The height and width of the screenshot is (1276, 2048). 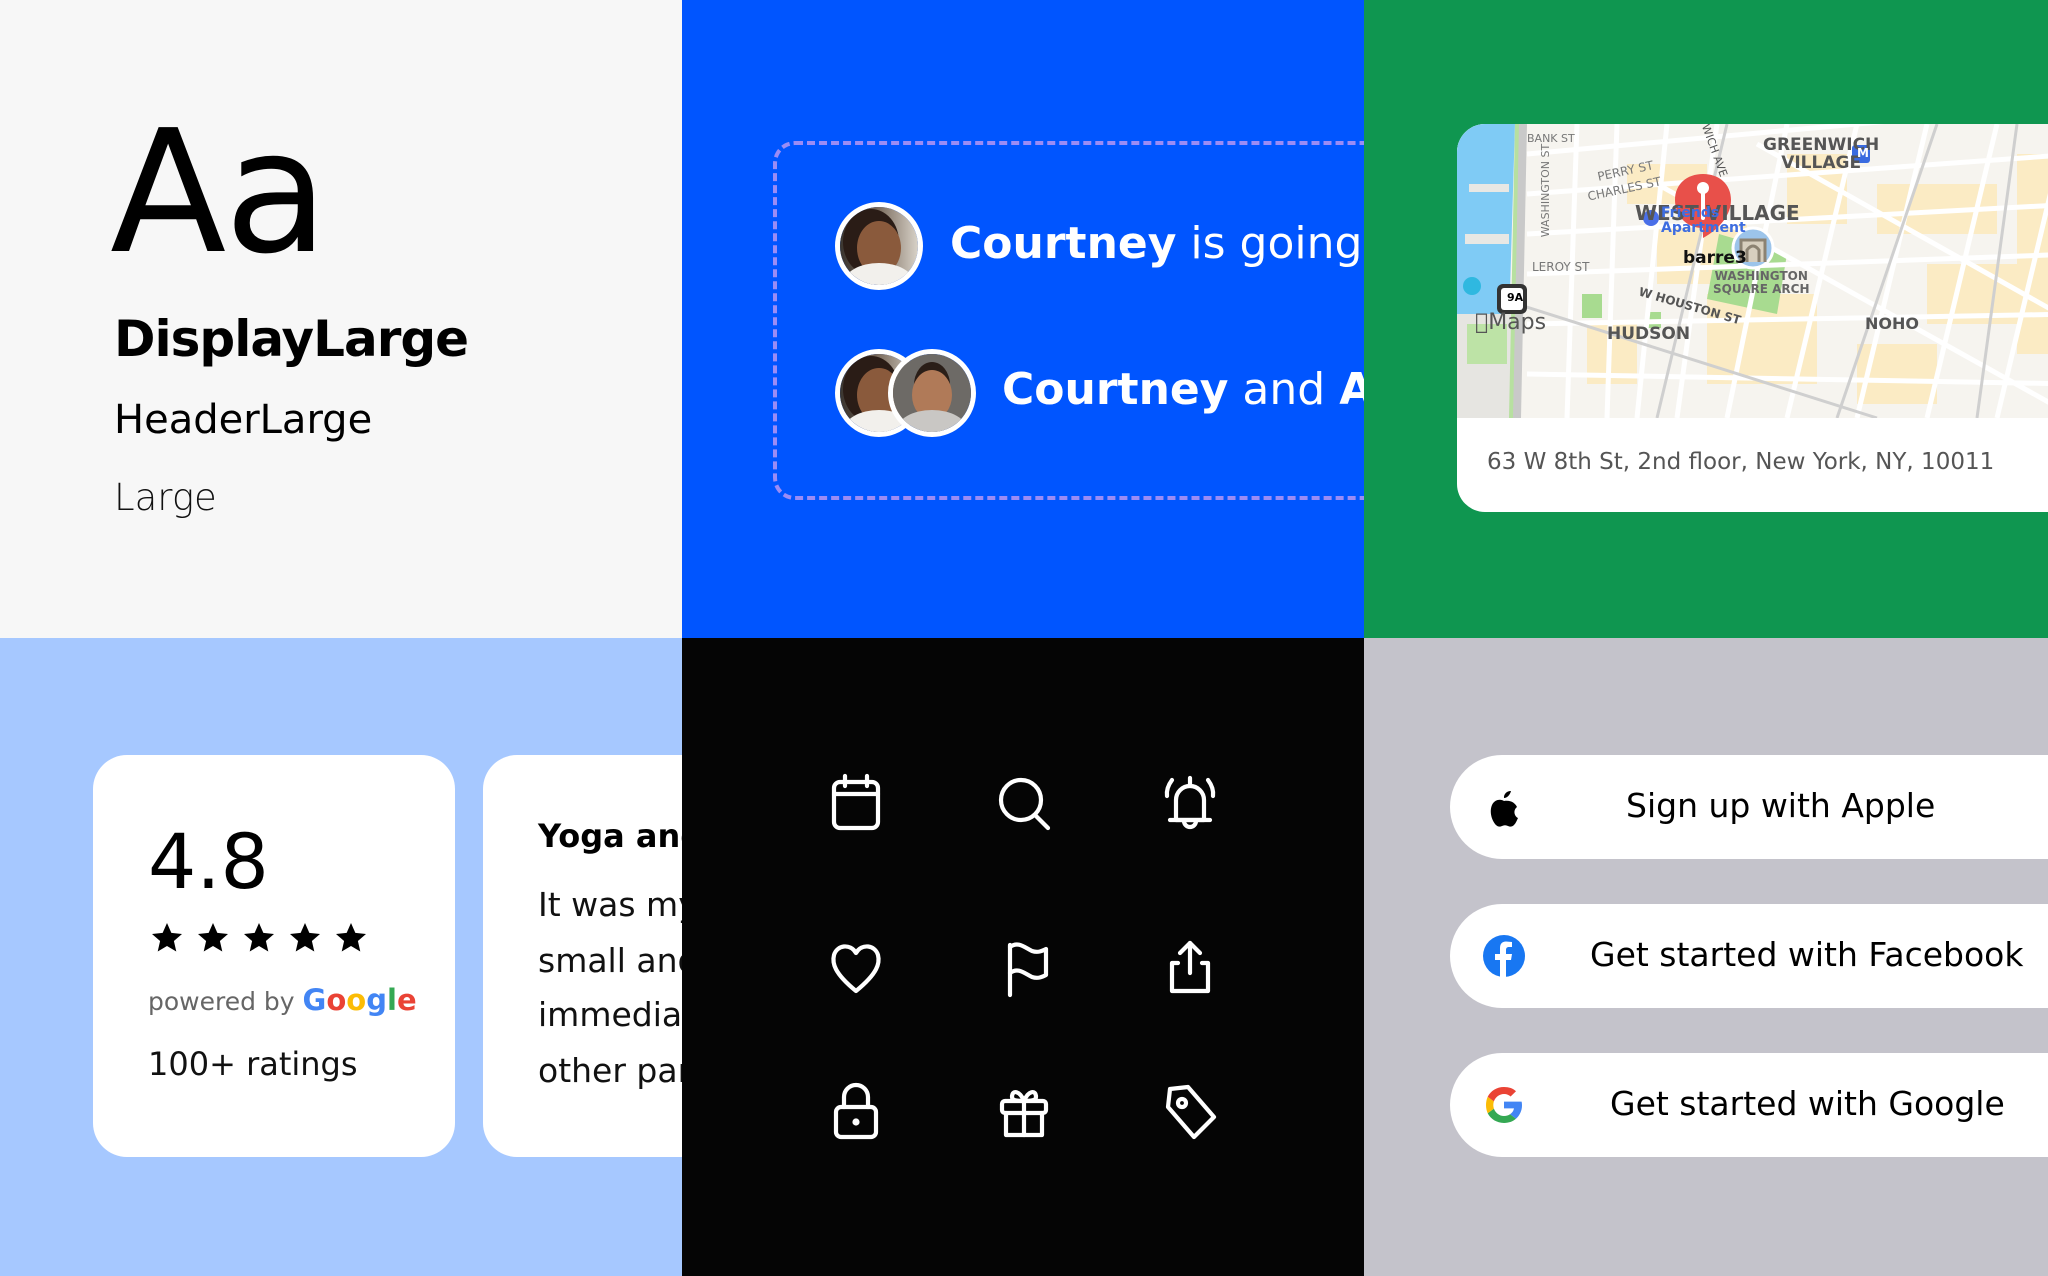 What do you see at coordinates (1284, 389) in the screenshot?
I see `attendance-connector: and` at bounding box center [1284, 389].